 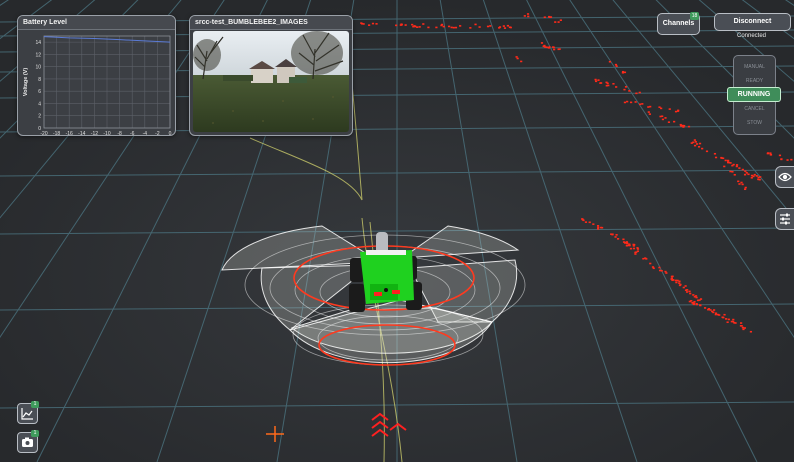 What do you see at coordinates (754, 67) in the screenshot?
I see `mode-manual: MANUAL` at bounding box center [754, 67].